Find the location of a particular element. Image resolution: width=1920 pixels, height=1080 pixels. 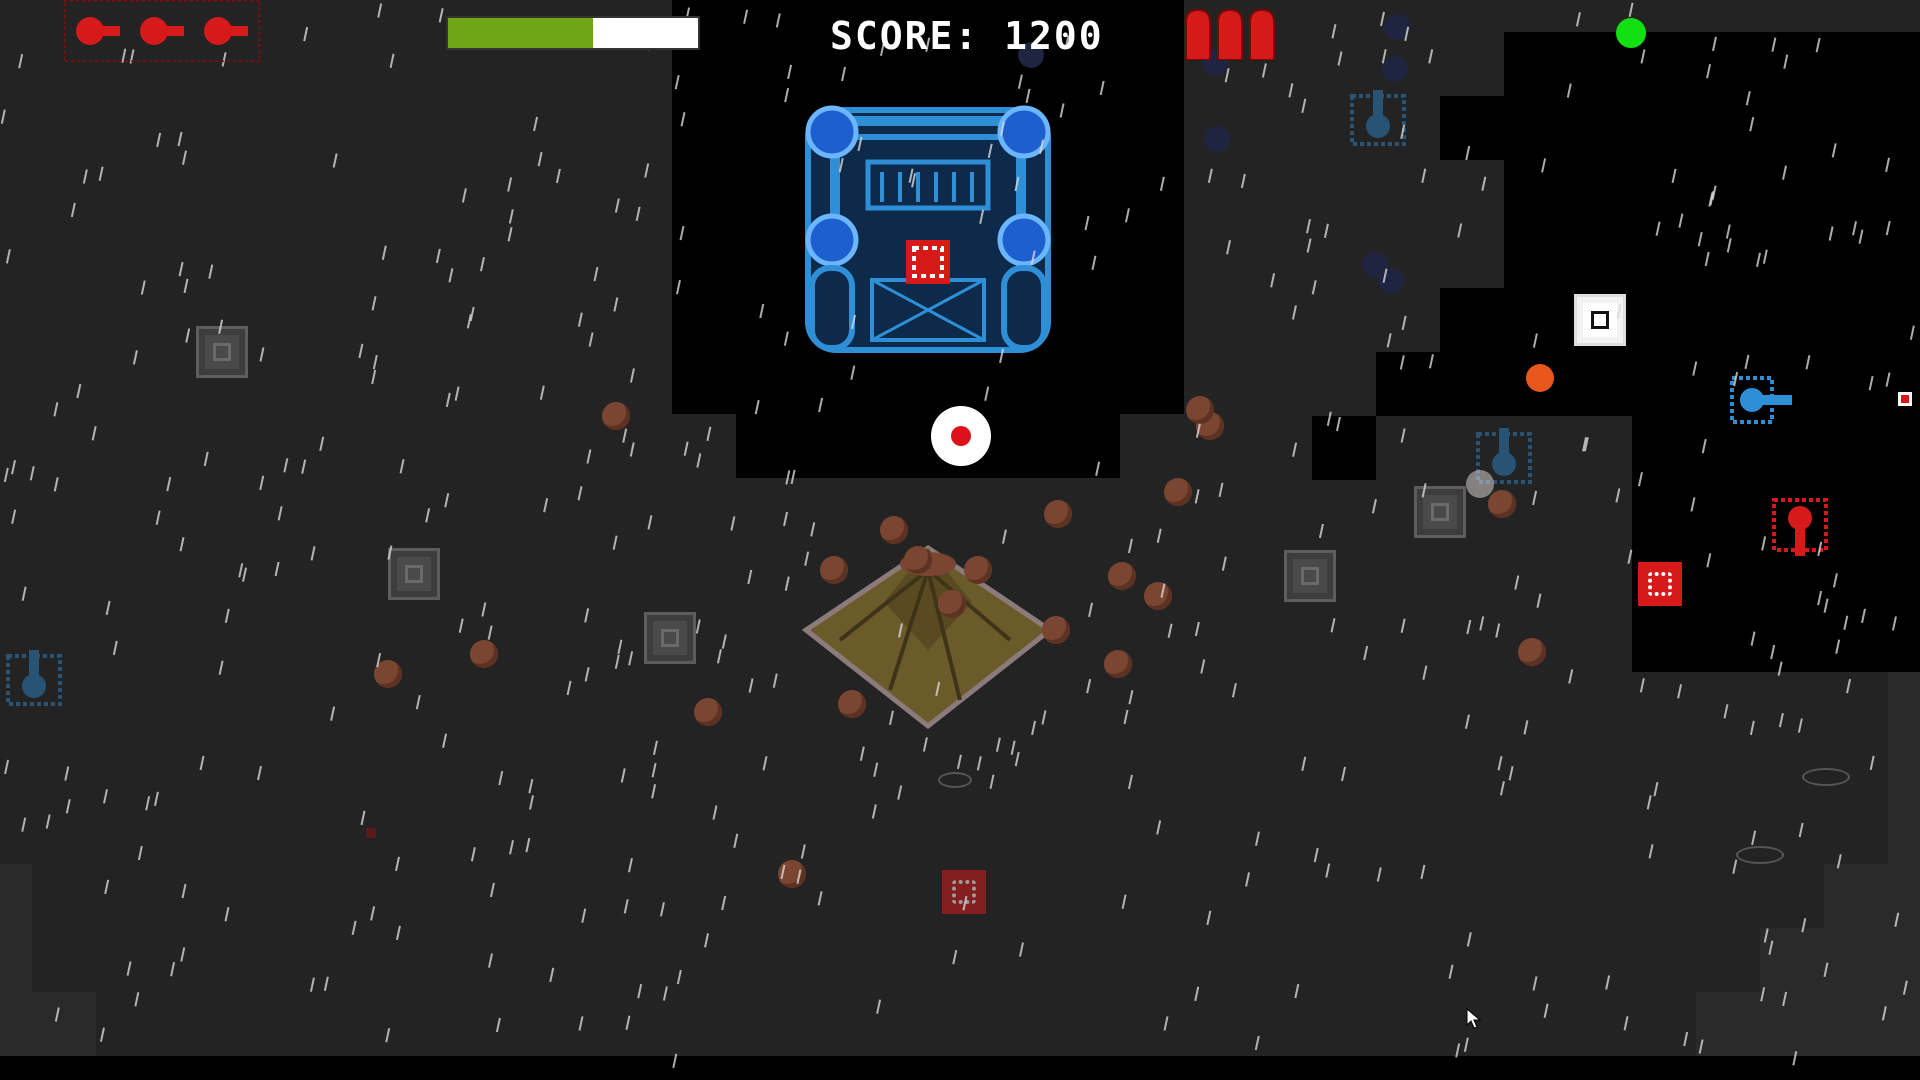

dark-orb is located at coordinates (1395, 69).